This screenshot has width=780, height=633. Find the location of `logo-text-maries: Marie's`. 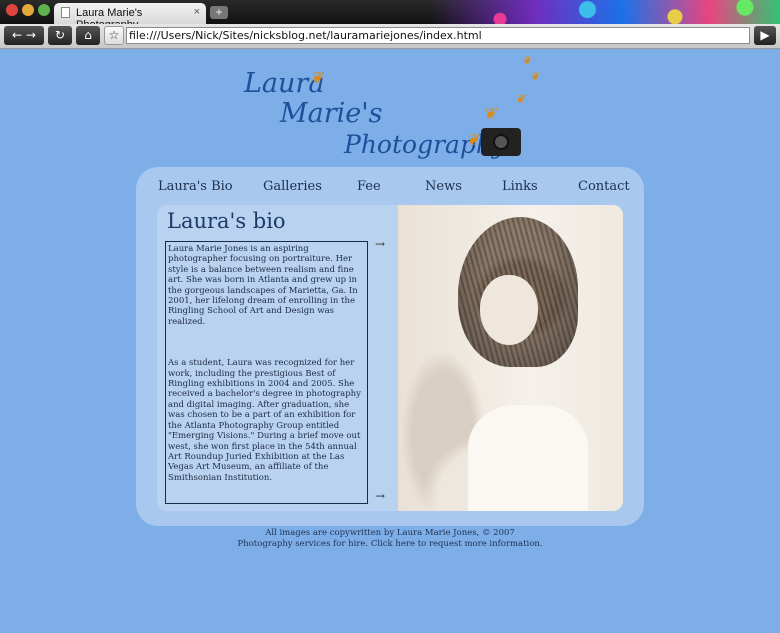

logo-text-maries: Marie's is located at coordinates (331, 113).